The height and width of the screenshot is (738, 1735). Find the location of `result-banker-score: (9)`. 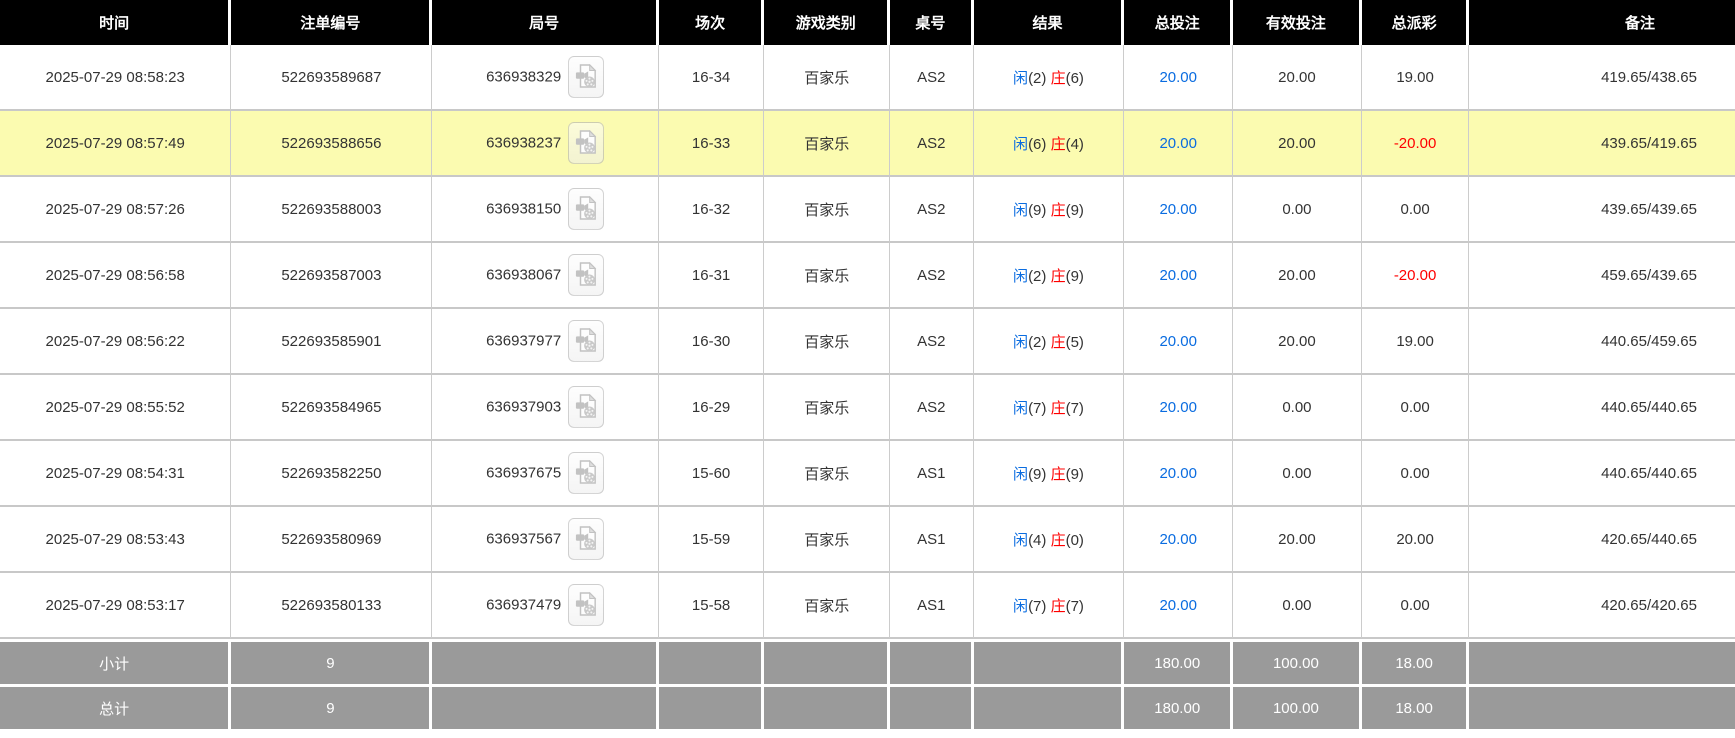

result-banker-score: (9) is located at coordinates (1074, 210).